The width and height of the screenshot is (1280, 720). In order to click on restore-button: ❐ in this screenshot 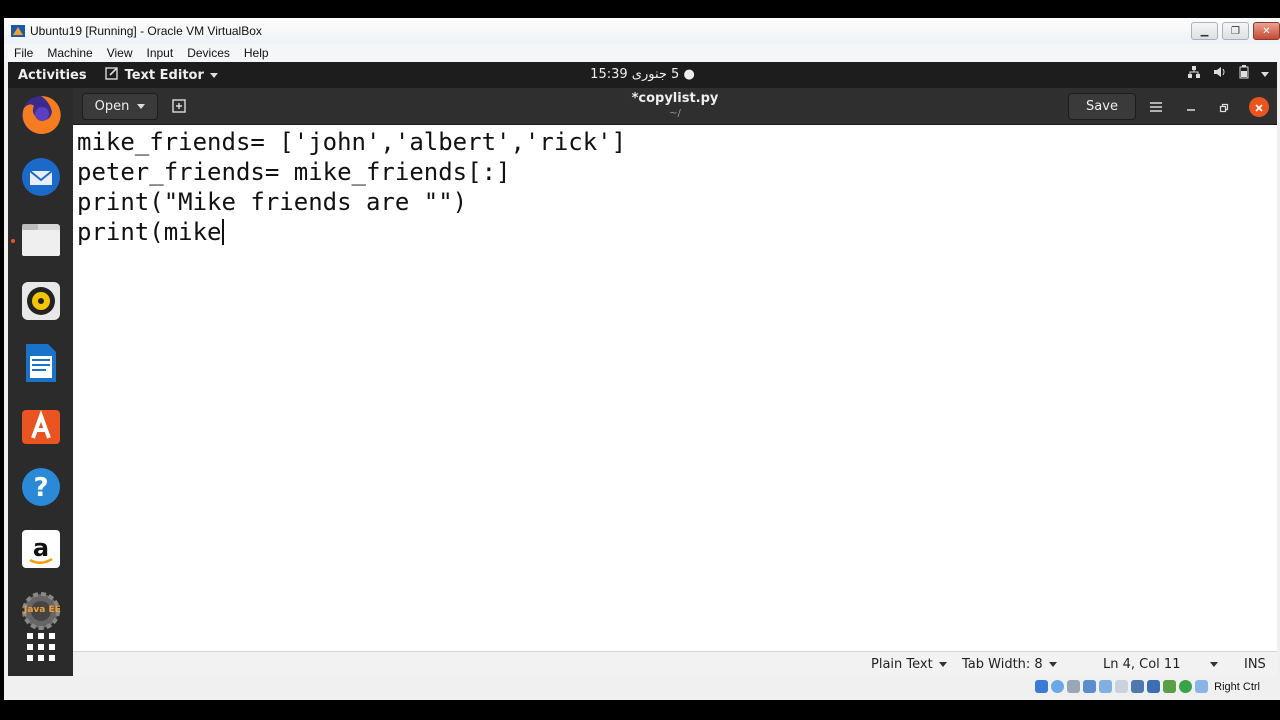, I will do `click(1235, 31)`.